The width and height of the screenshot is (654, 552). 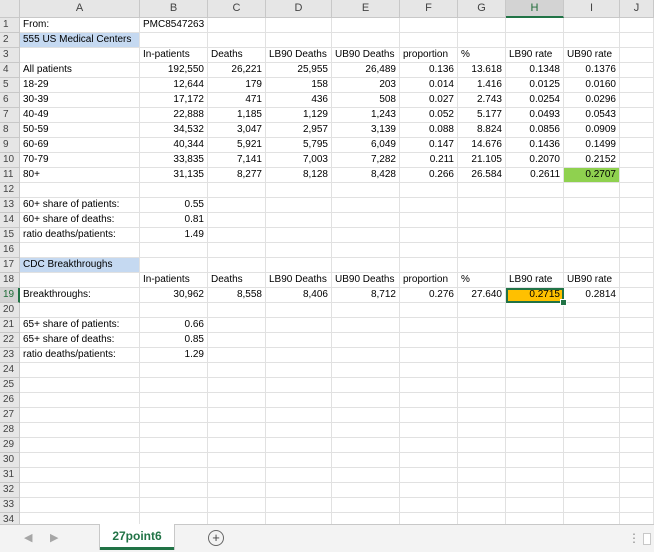 What do you see at coordinates (535, 205) in the screenshot?
I see `cell-h13` at bounding box center [535, 205].